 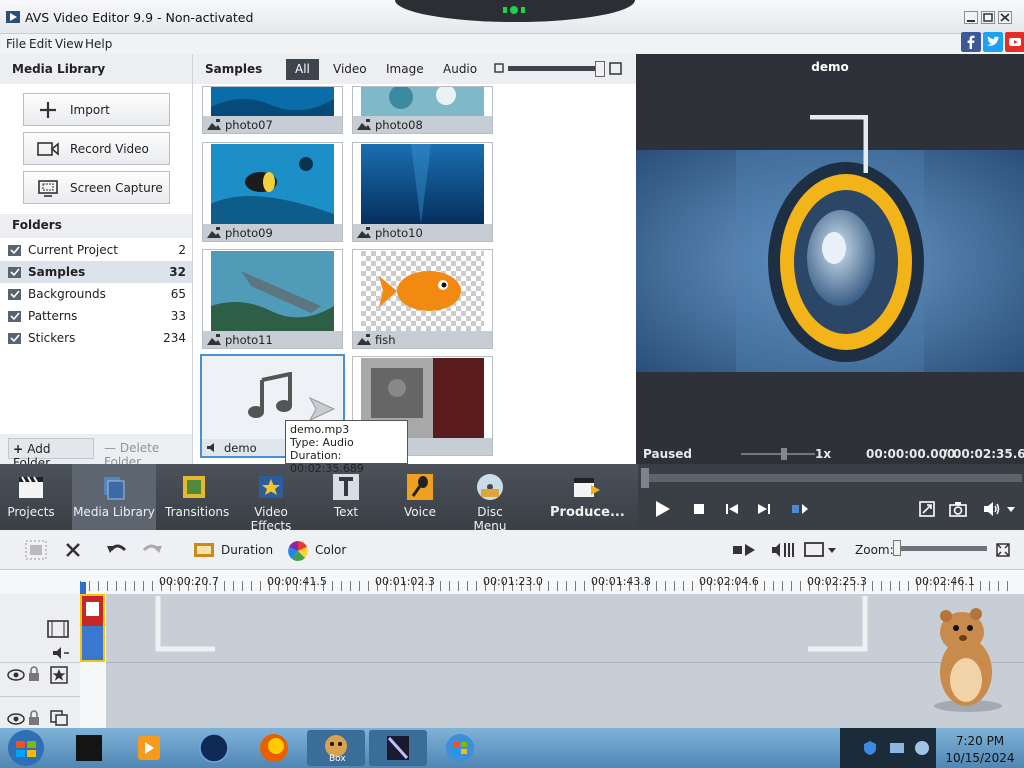 I want to click on close-button, so click(x=1005, y=17).